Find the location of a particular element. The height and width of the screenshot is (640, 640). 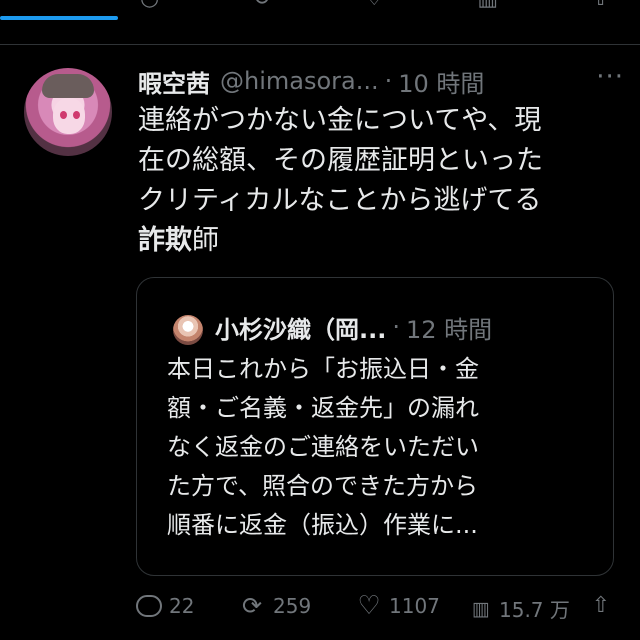

views-button: ▥ 15.7 万 is located at coordinates (520, 608).